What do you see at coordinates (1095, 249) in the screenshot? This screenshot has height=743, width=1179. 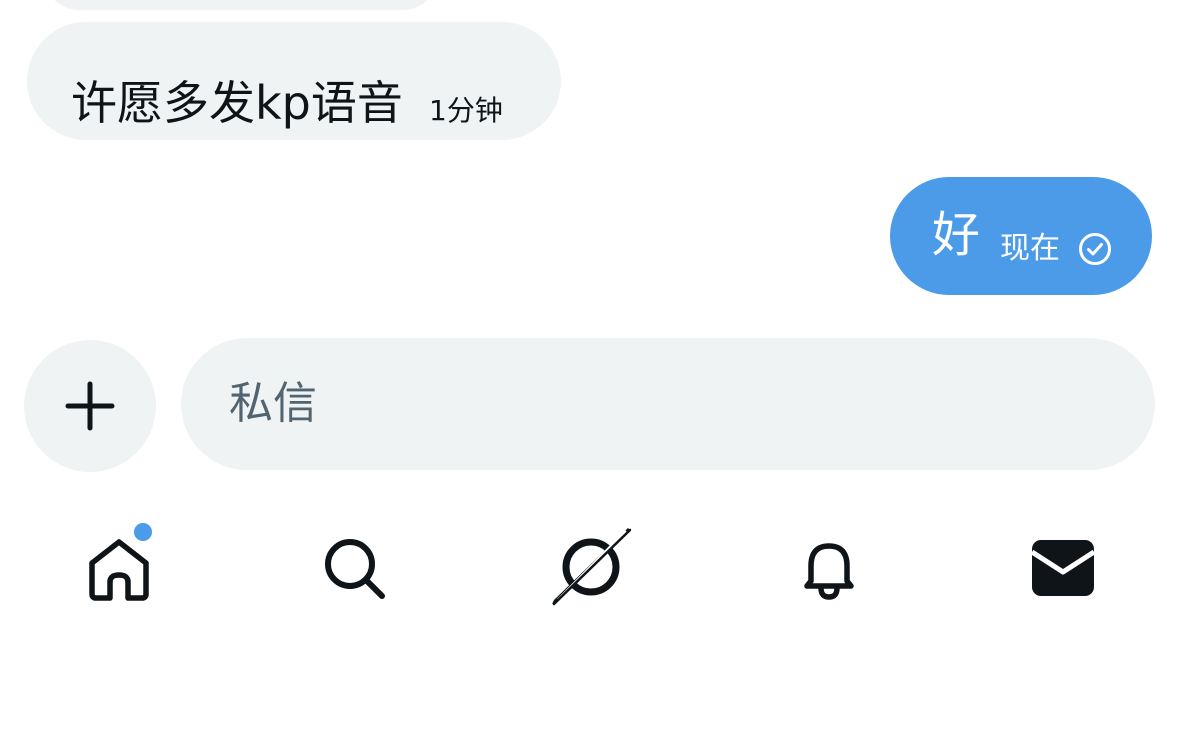 I see `read-check-icon` at bounding box center [1095, 249].